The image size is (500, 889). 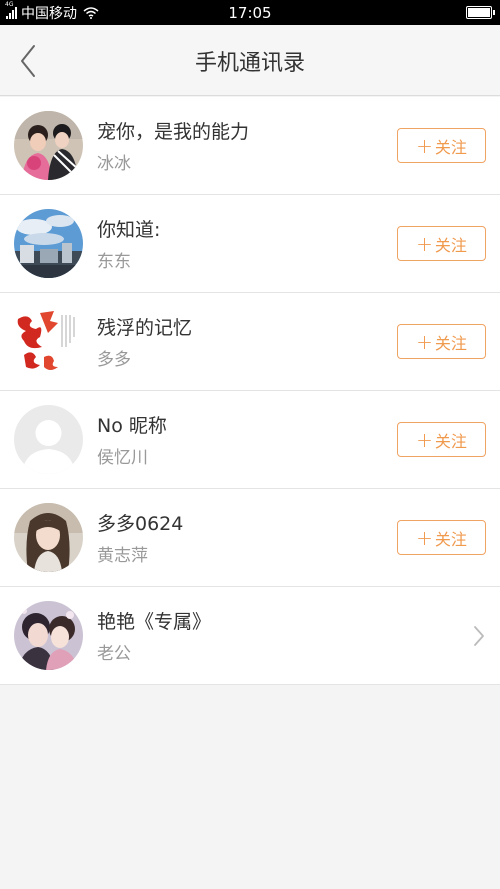 What do you see at coordinates (132, 426) in the screenshot?
I see `contact-name: No 昵称` at bounding box center [132, 426].